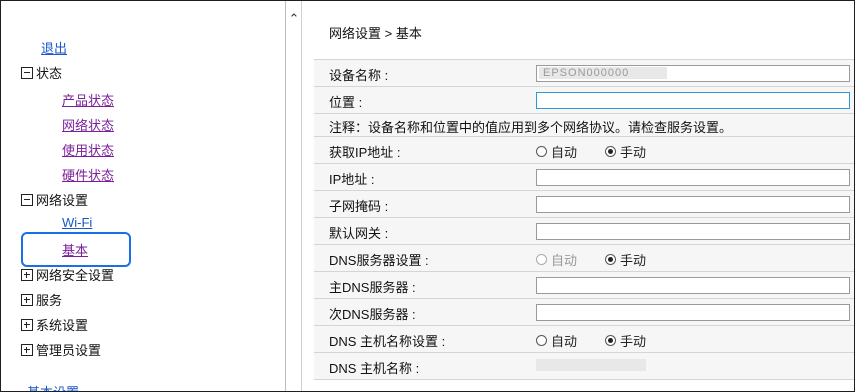  What do you see at coordinates (88, 99) in the screenshot?
I see `sidebar-item-product-status: 产品状态` at bounding box center [88, 99].